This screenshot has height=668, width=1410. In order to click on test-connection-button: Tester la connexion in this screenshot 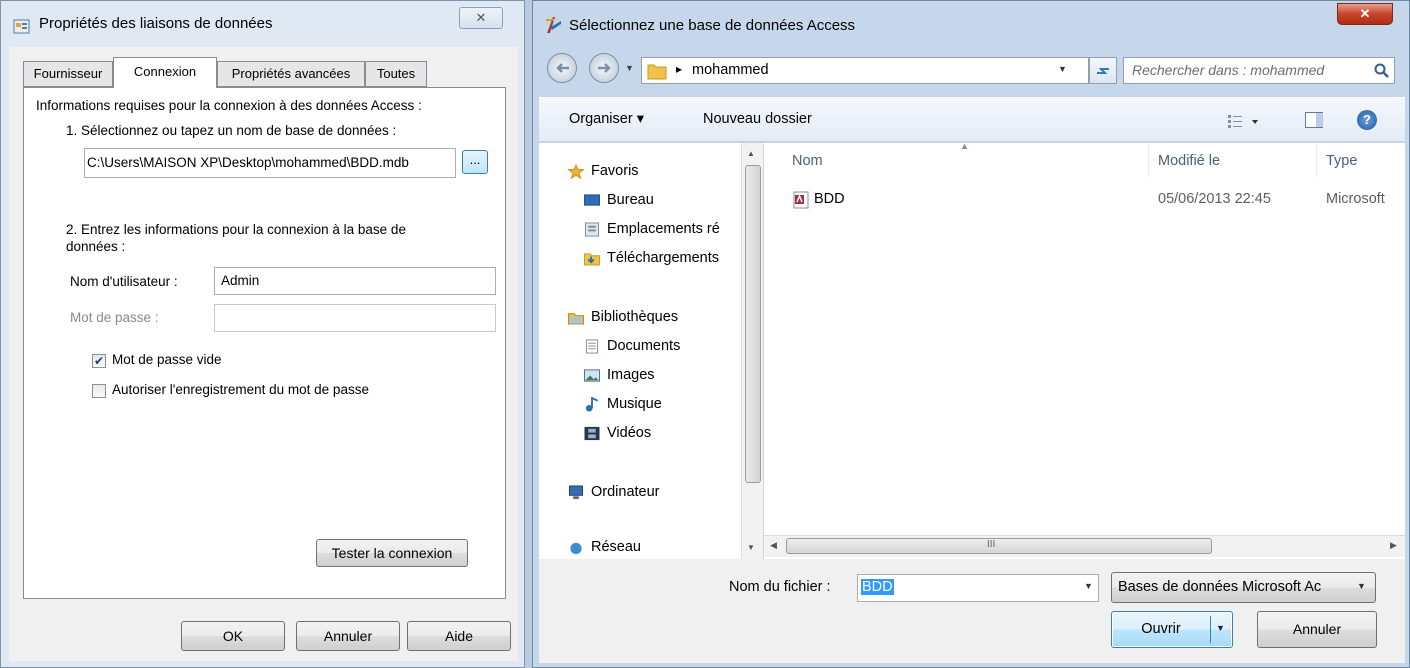, I will do `click(392, 553)`.